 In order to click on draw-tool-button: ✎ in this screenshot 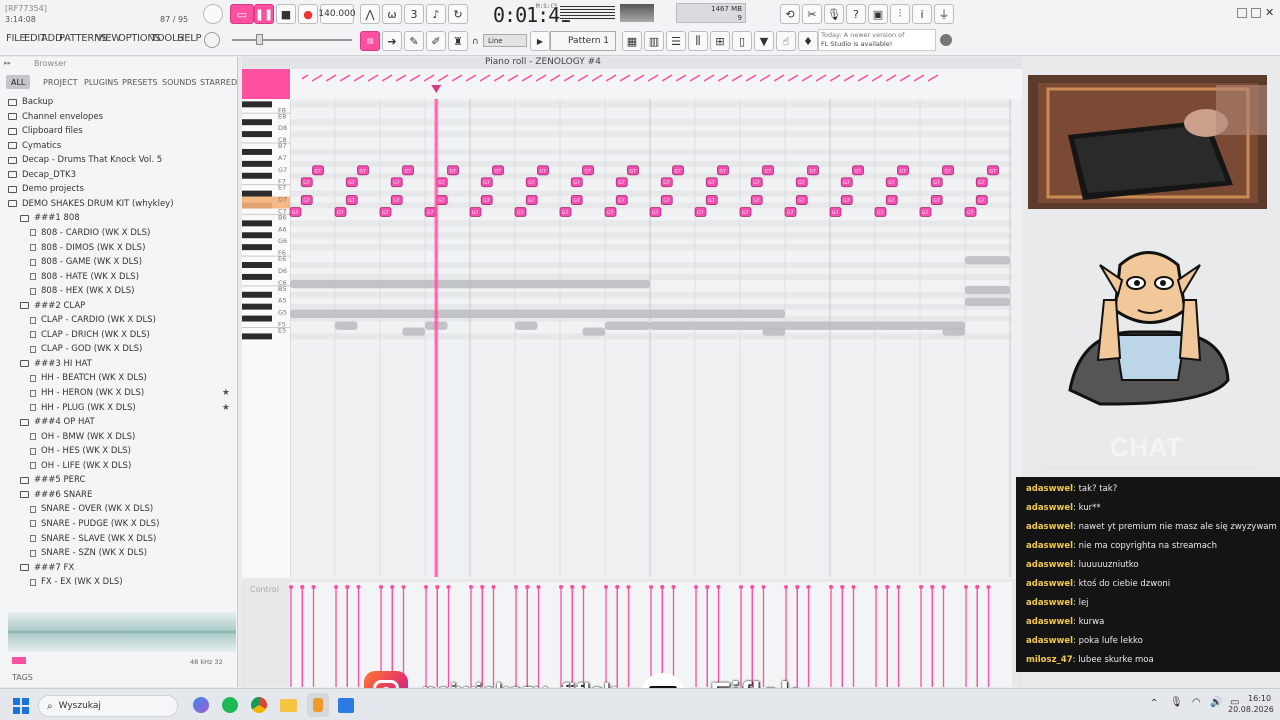, I will do `click(414, 41)`.